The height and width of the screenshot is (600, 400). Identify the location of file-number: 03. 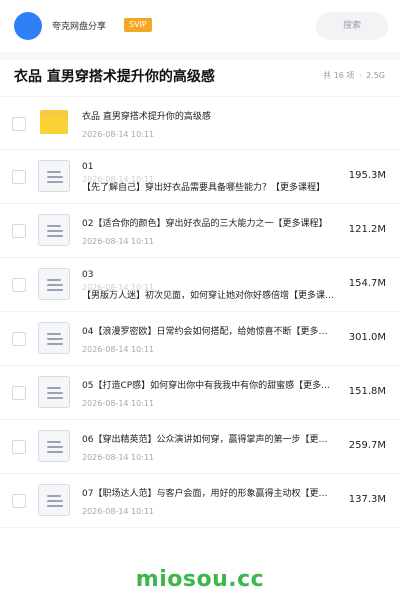
(88, 275).